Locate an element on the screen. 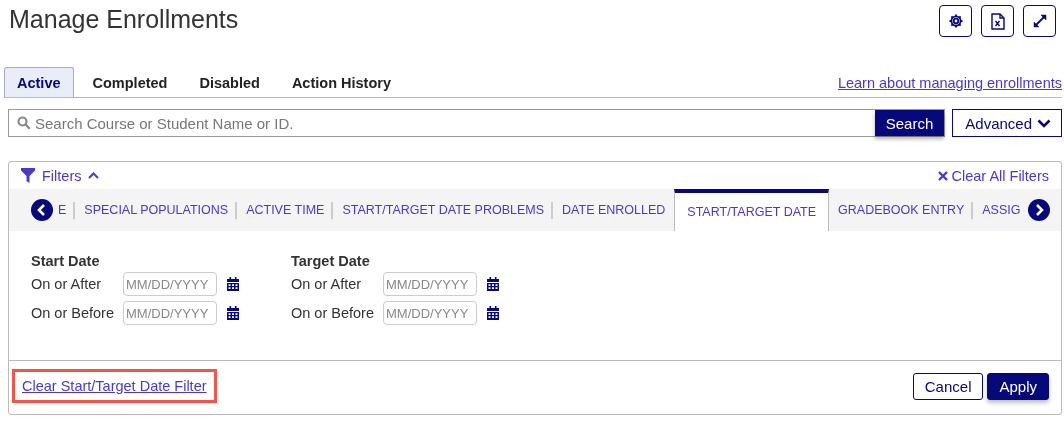 The width and height of the screenshot is (1064, 423). filter-tab: ACTIVE TIME is located at coordinates (285, 210).